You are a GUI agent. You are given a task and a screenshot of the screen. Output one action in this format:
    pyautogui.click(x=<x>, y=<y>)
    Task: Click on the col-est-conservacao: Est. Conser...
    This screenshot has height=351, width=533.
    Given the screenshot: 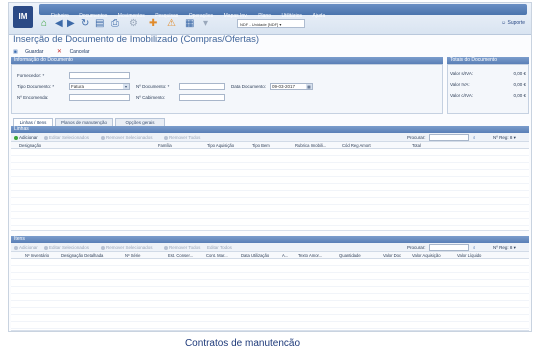 What is the action you would take?
    pyautogui.click(x=180, y=255)
    